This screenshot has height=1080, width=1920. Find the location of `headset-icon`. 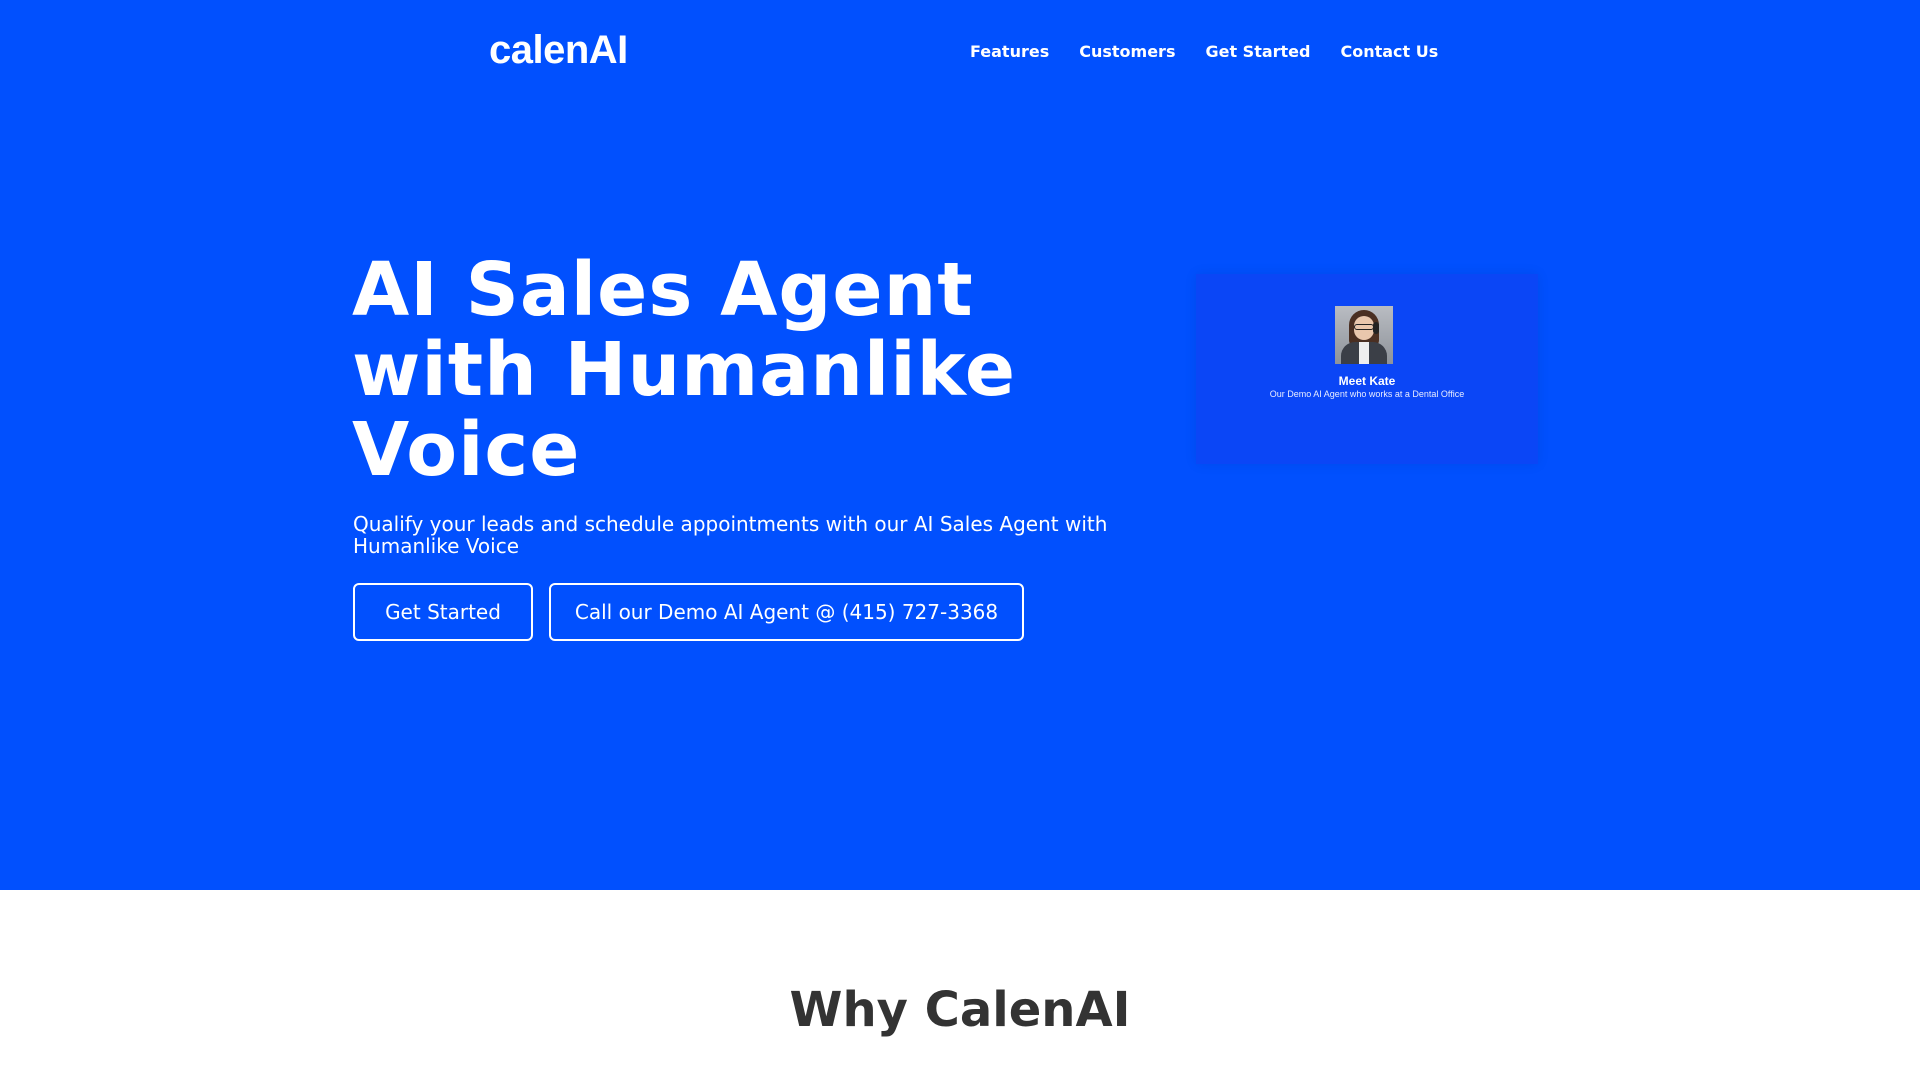

headset-icon is located at coordinates (1376, 328).